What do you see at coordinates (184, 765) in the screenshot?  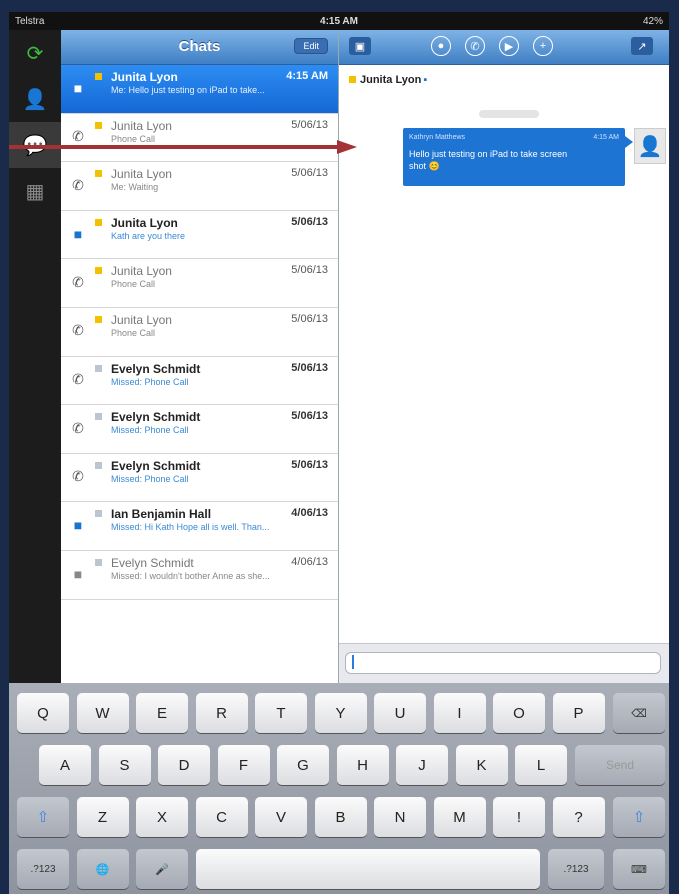 I see `key-d: D` at bounding box center [184, 765].